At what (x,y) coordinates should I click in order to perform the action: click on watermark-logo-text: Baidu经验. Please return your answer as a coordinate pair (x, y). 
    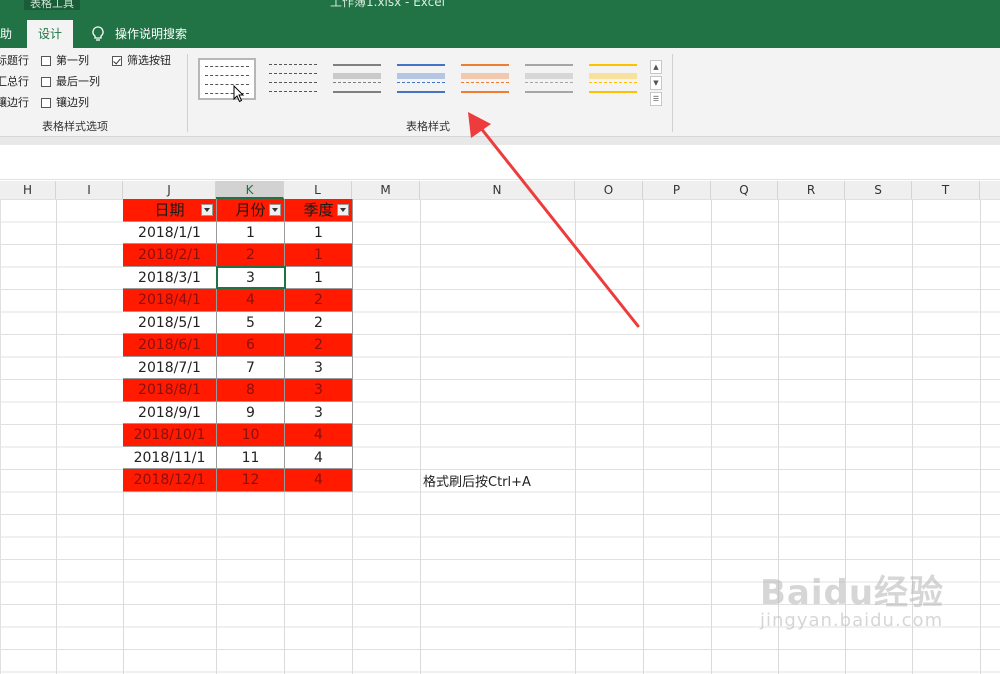
    Looking at the image, I should click on (852, 593).